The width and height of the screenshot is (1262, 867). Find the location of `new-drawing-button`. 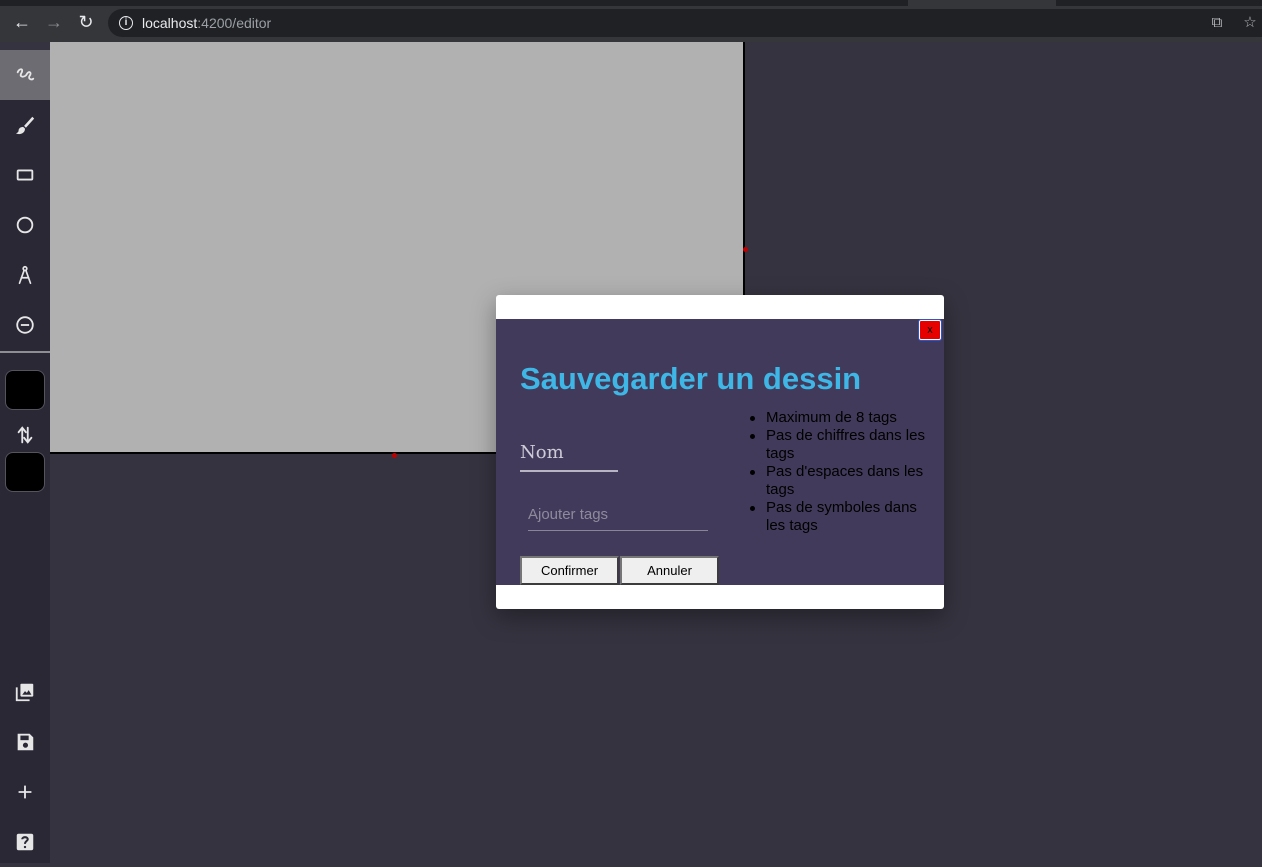

new-drawing-button is located at coordinates (25, 792).